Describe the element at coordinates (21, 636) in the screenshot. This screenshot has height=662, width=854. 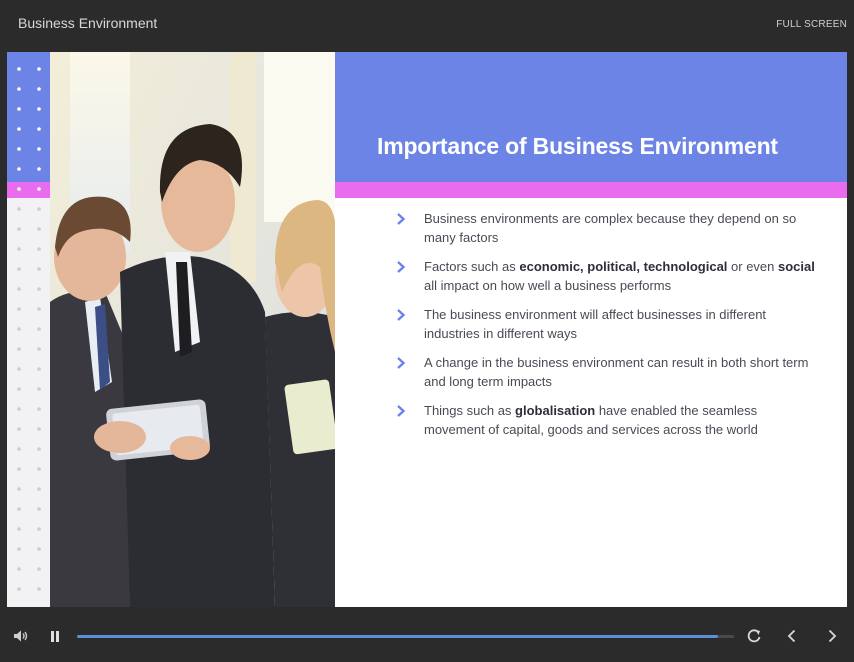
I see `volume-icon` at that location.